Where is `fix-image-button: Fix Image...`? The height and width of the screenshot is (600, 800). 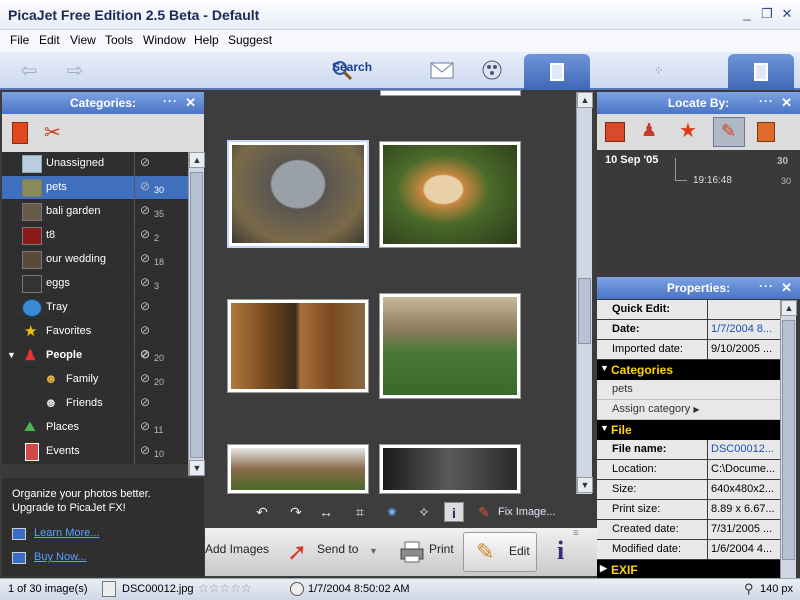 fix-image-button: Fix Image... is located at coordinates (526, 512).